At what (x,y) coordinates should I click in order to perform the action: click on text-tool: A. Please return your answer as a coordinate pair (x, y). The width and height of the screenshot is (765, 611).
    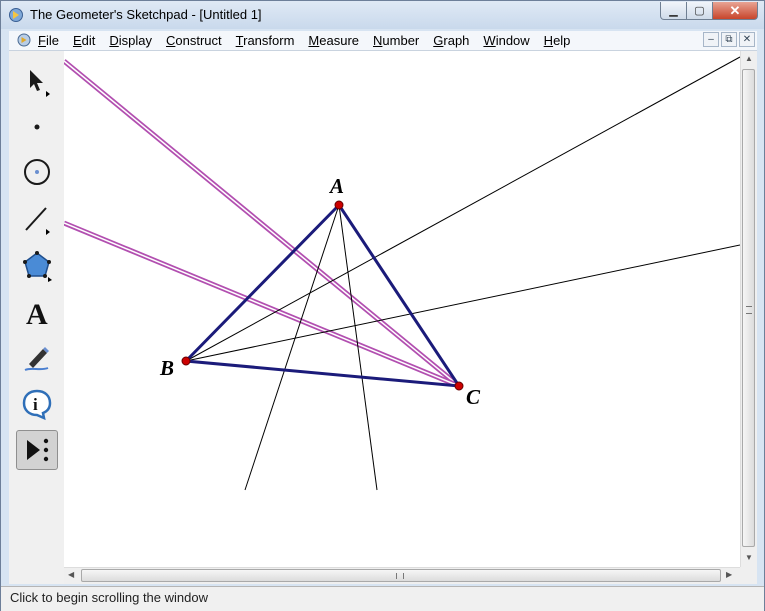
    Looking at the image, I should click on (37, 312).